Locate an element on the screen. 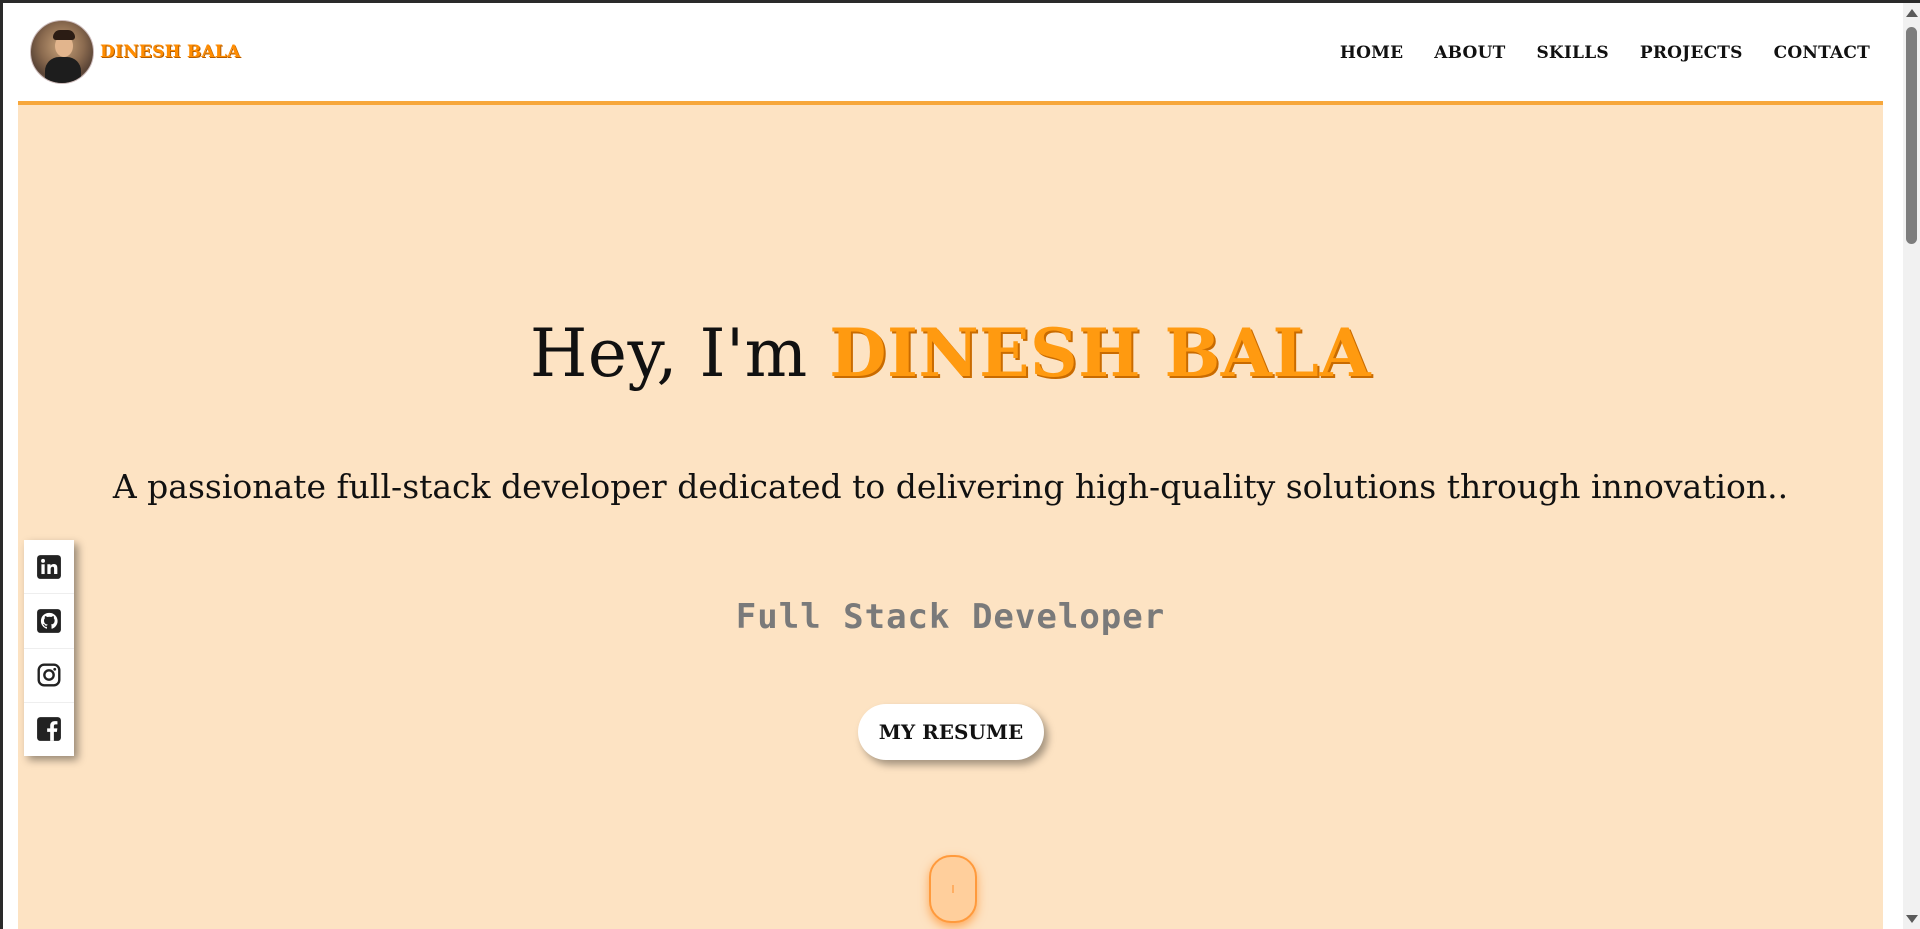 Image resolution: width=1920 pixels, height=929 pixels. window-border-left is located at coordinates (1, 464).